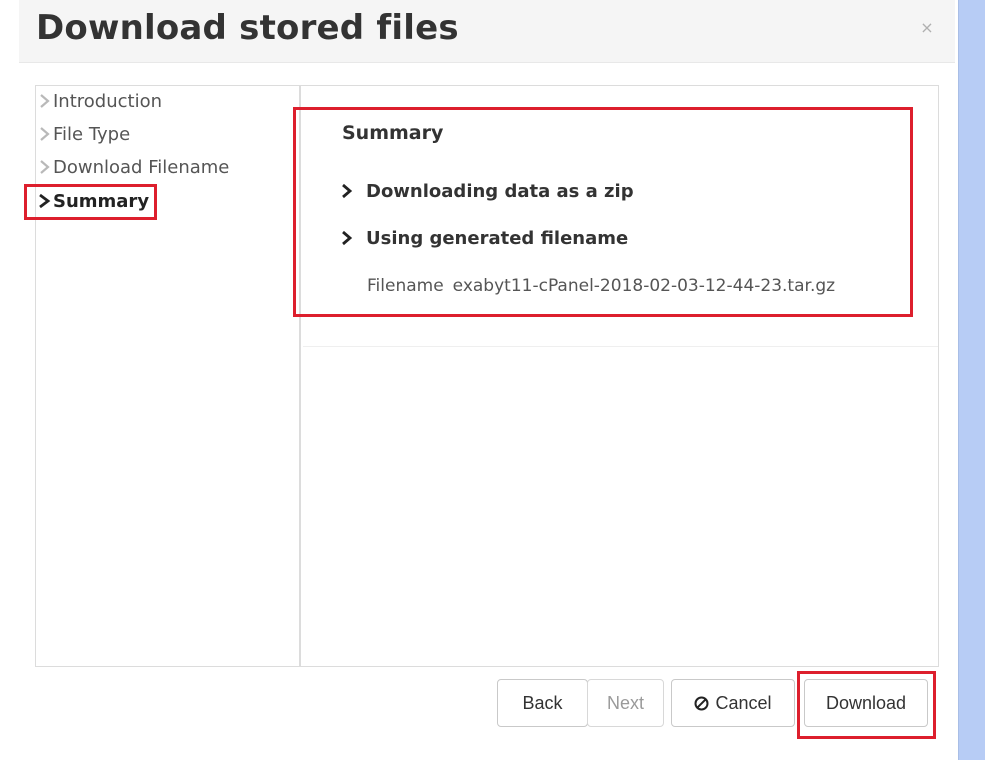 The image size is (985, 769). Describe the element at coordinates (92, 134) in the screenshot. I see `step-label: File Type` at that location.